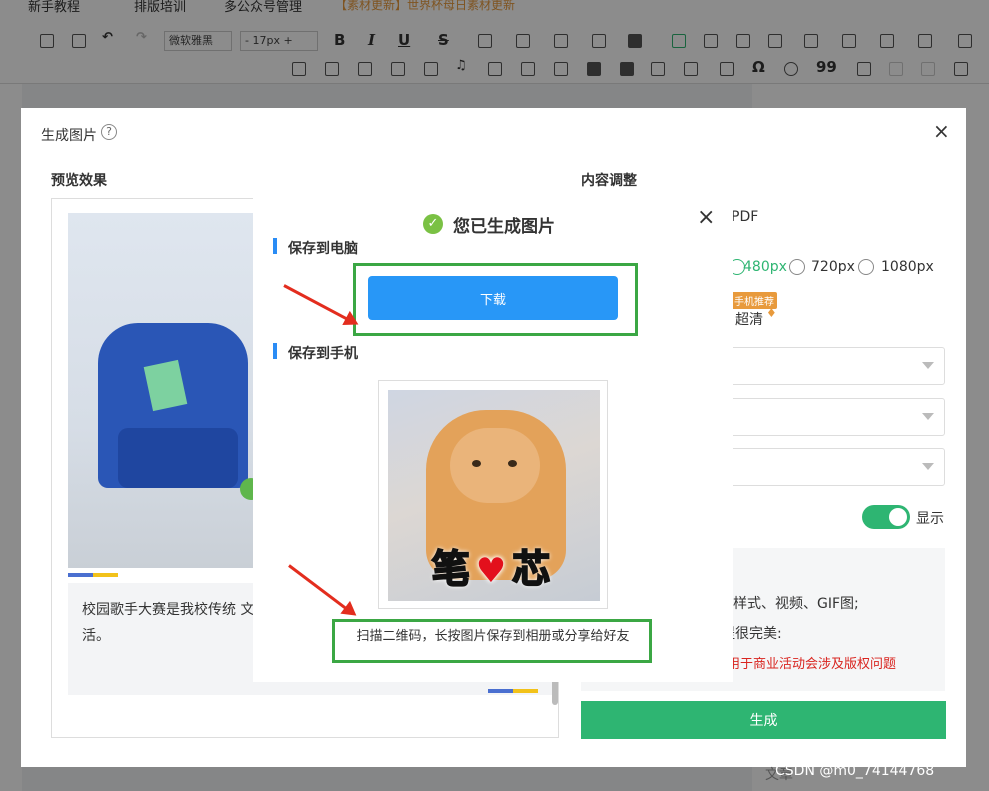 This screenshot has height=791, width=989. Describe the element at coordinates (513, 691) in the screenshot. I see `color-strip-bottom` at that location.